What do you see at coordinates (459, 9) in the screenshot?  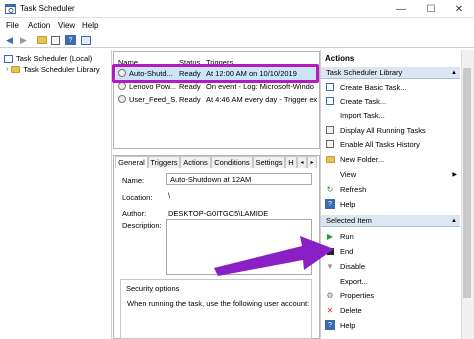 I see `close-button: ✕` at bounding box center [459, 9].